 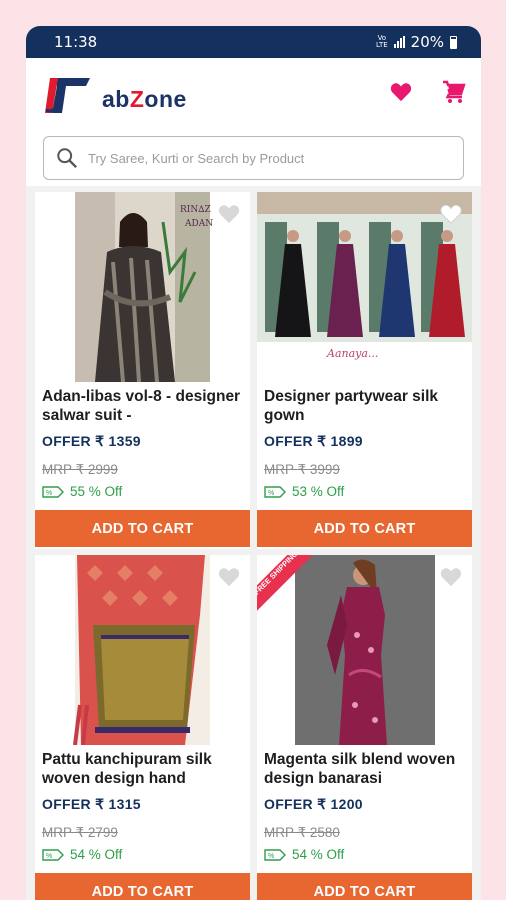 I want to click on search-bar, so click(x=253, y=158).